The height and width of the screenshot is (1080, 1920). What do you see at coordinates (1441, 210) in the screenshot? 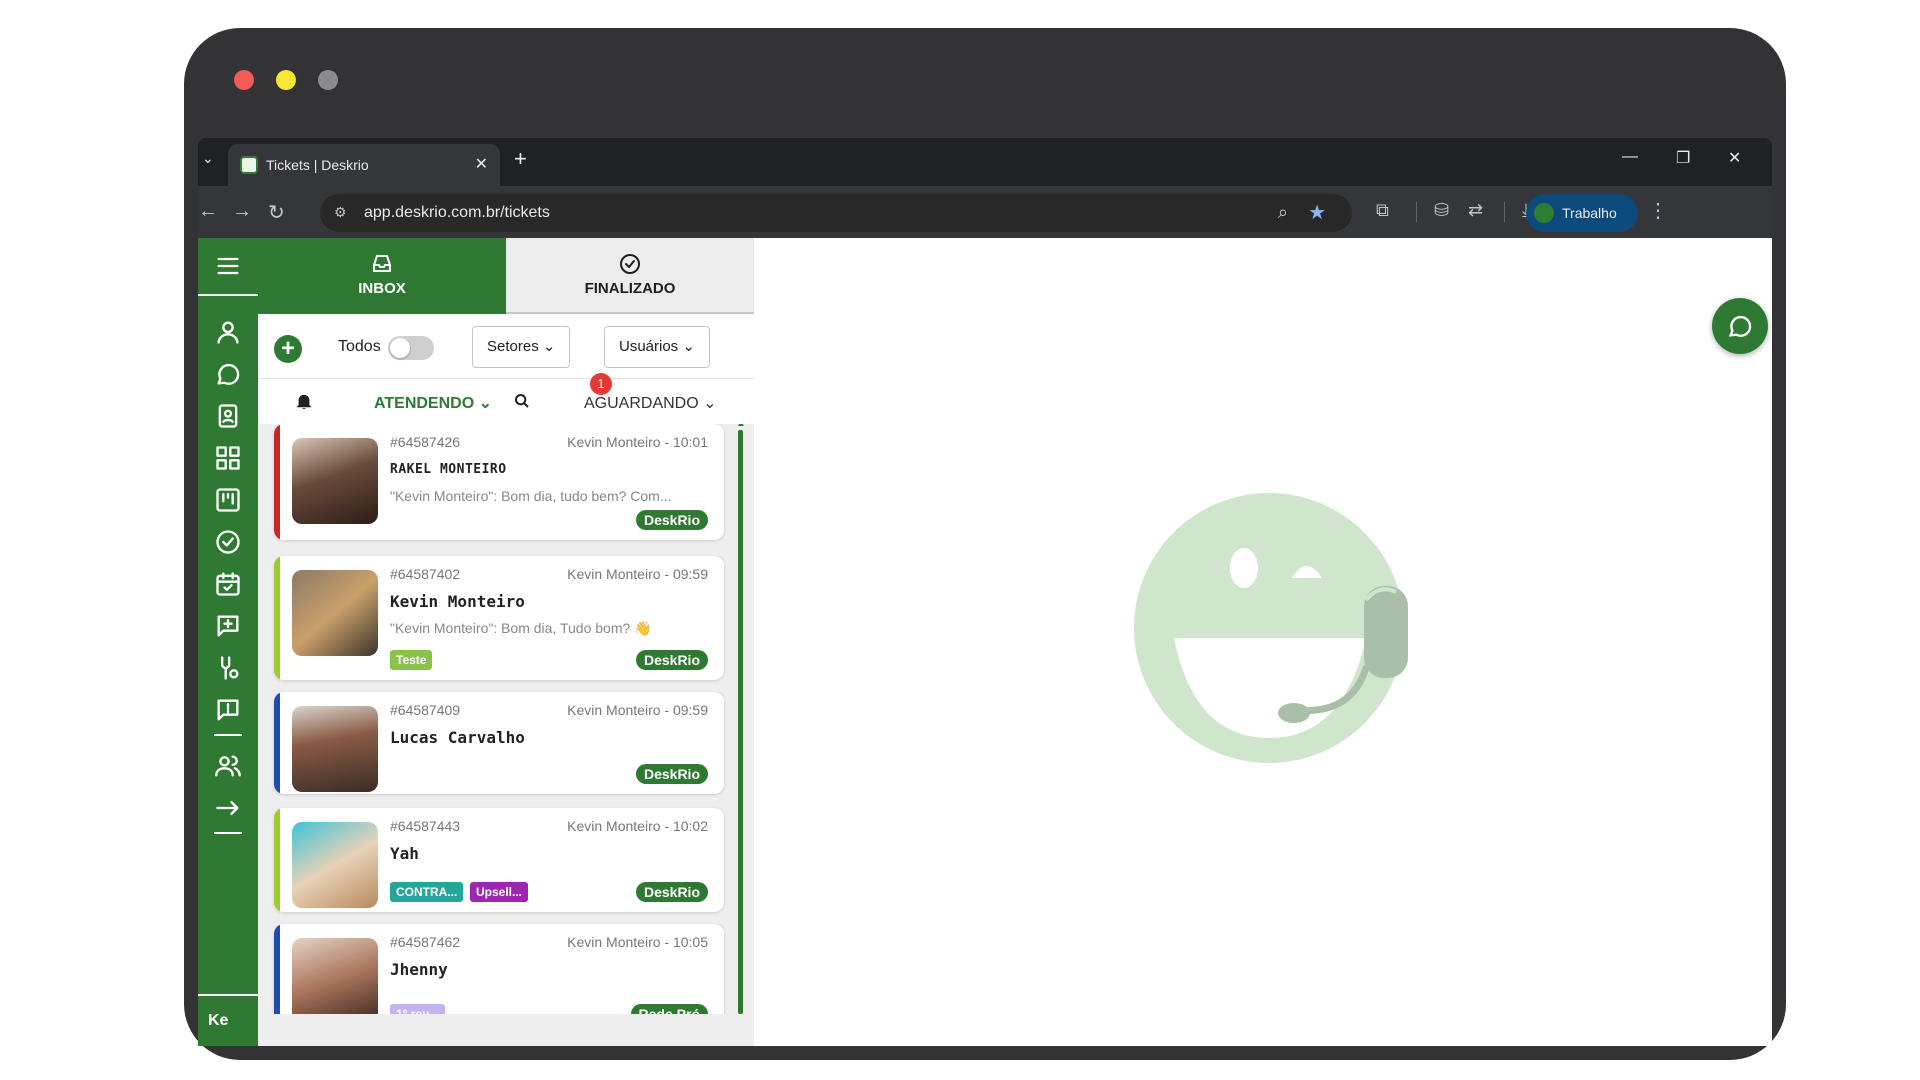
I see `incognito-icon: ⛁` at bounding box center [1441, 210].